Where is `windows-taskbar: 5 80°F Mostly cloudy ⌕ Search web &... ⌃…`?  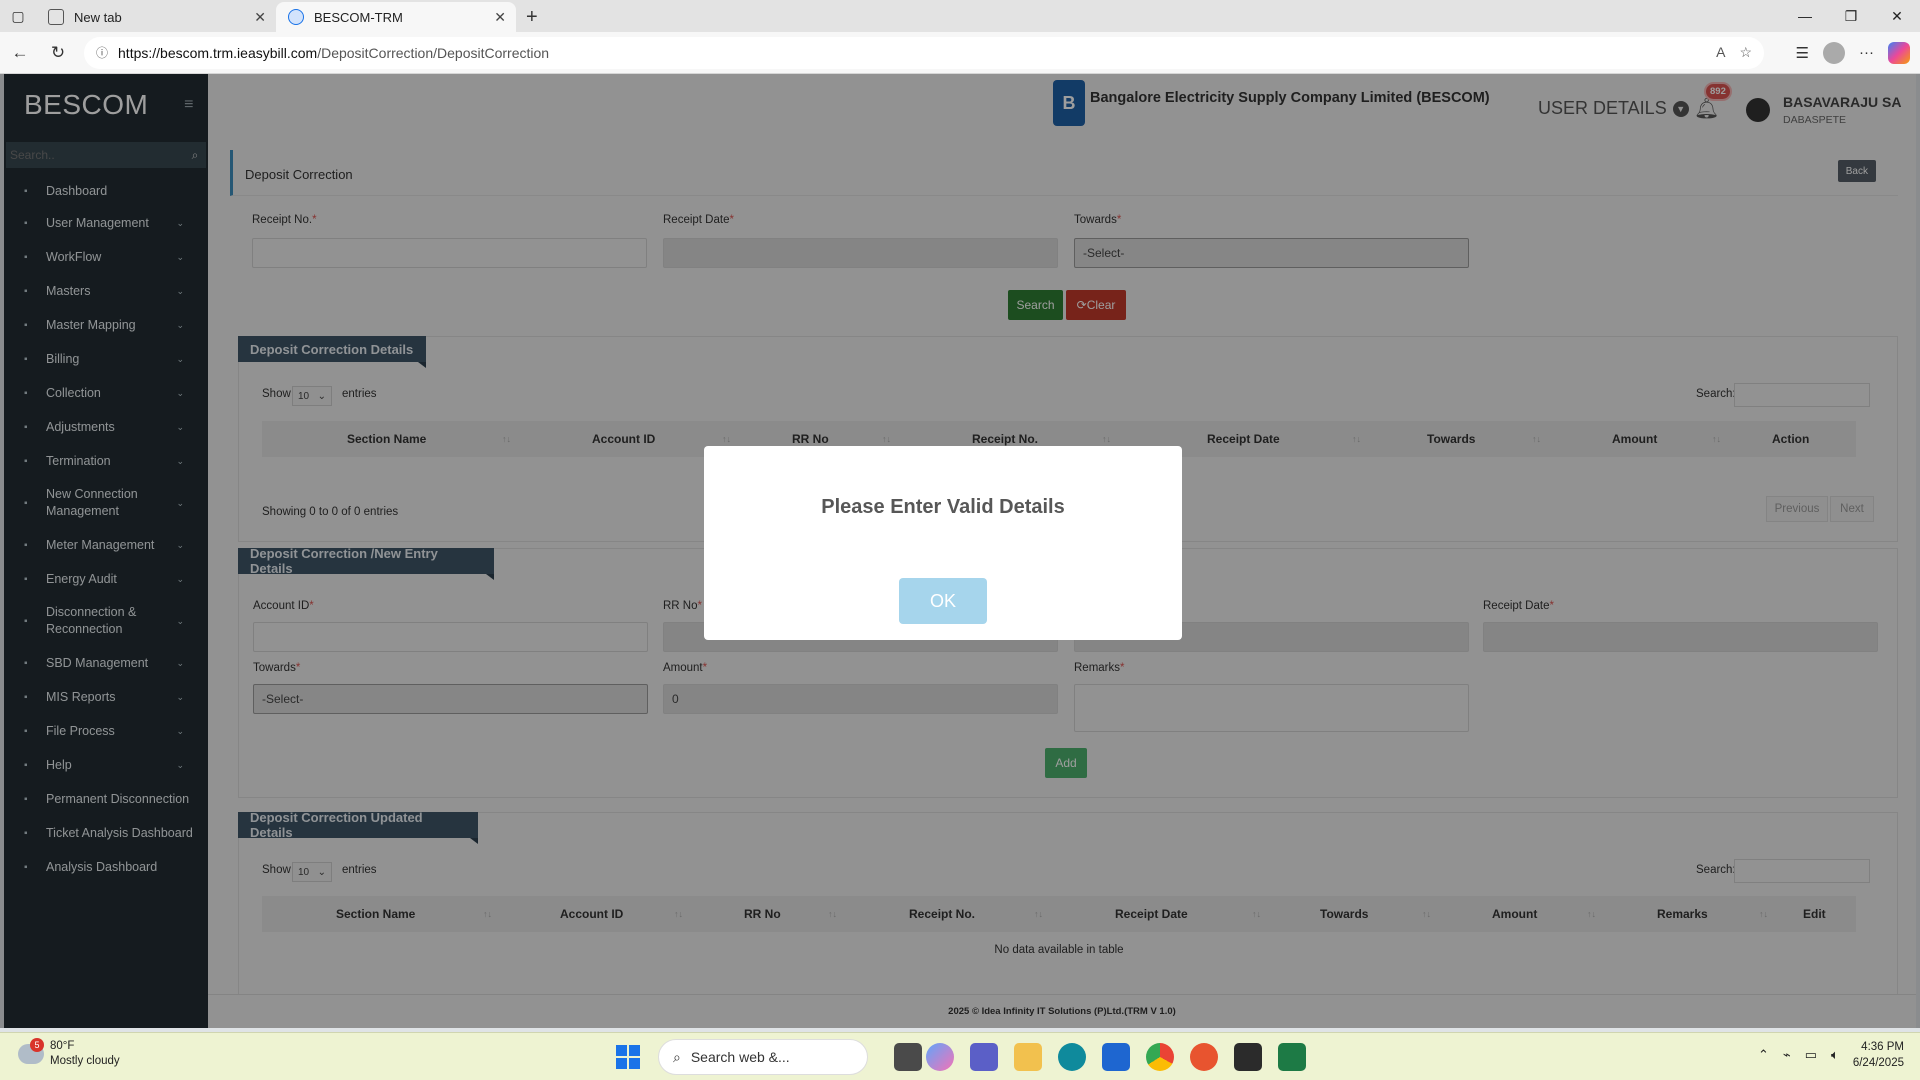 windows-taskbar: 5 80°F Mostly cloudy ⌕ Search web &... ⌃… is located at coordinates (960, 1056).